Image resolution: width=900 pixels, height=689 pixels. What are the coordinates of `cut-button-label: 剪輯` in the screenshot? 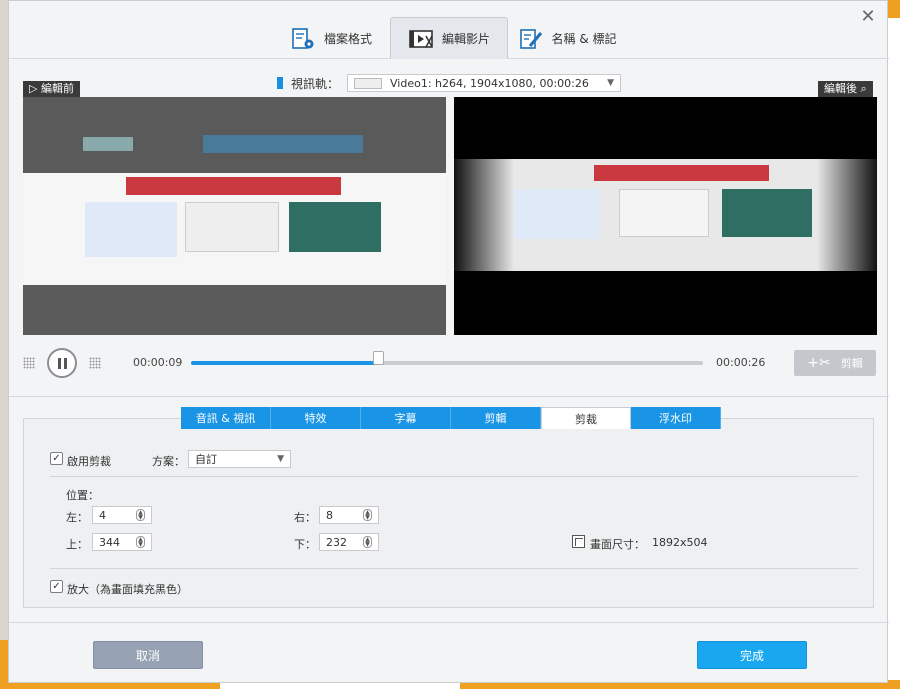 It's located at (851, 363).